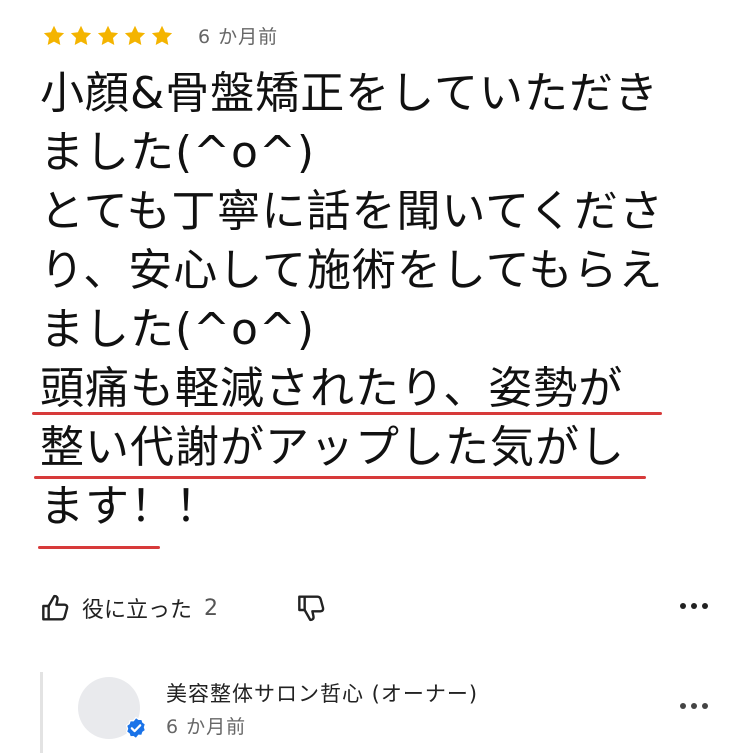  What do you see at coordinates (137, 610) in the screenshot?
I see `helpful-label: 役に立った` at bounding box center [137, 610].